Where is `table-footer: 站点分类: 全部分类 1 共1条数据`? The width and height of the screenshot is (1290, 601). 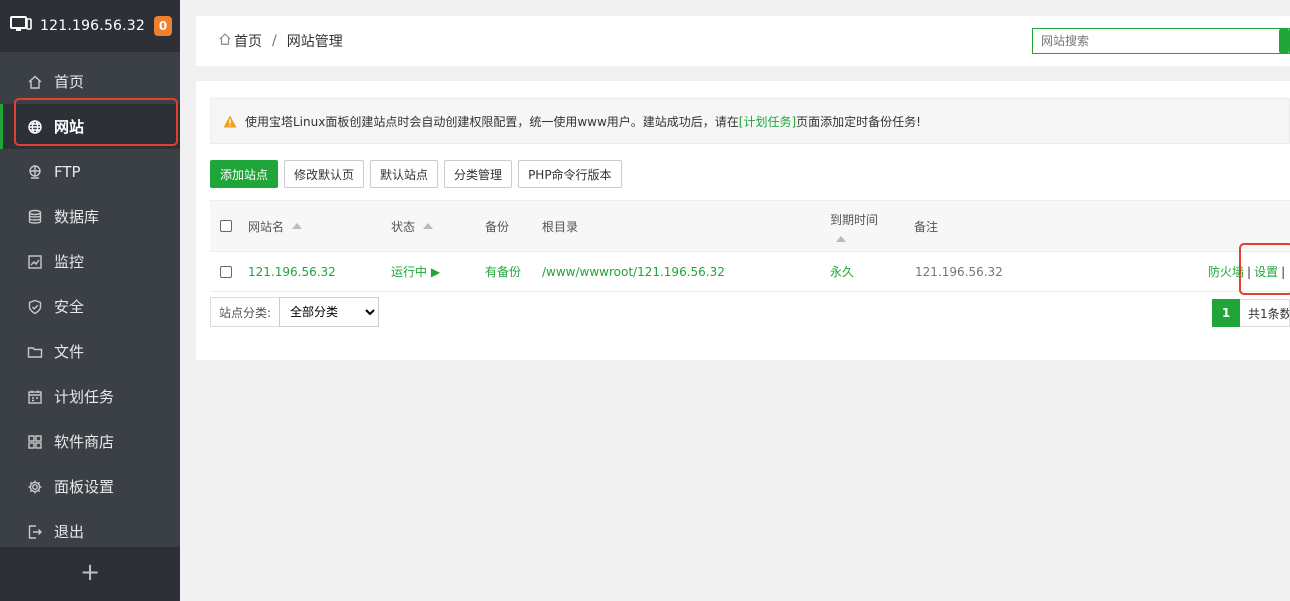
table-footer: 站点分类: 全部分类 1 共1条数据 is located at coordinates (750, 312).